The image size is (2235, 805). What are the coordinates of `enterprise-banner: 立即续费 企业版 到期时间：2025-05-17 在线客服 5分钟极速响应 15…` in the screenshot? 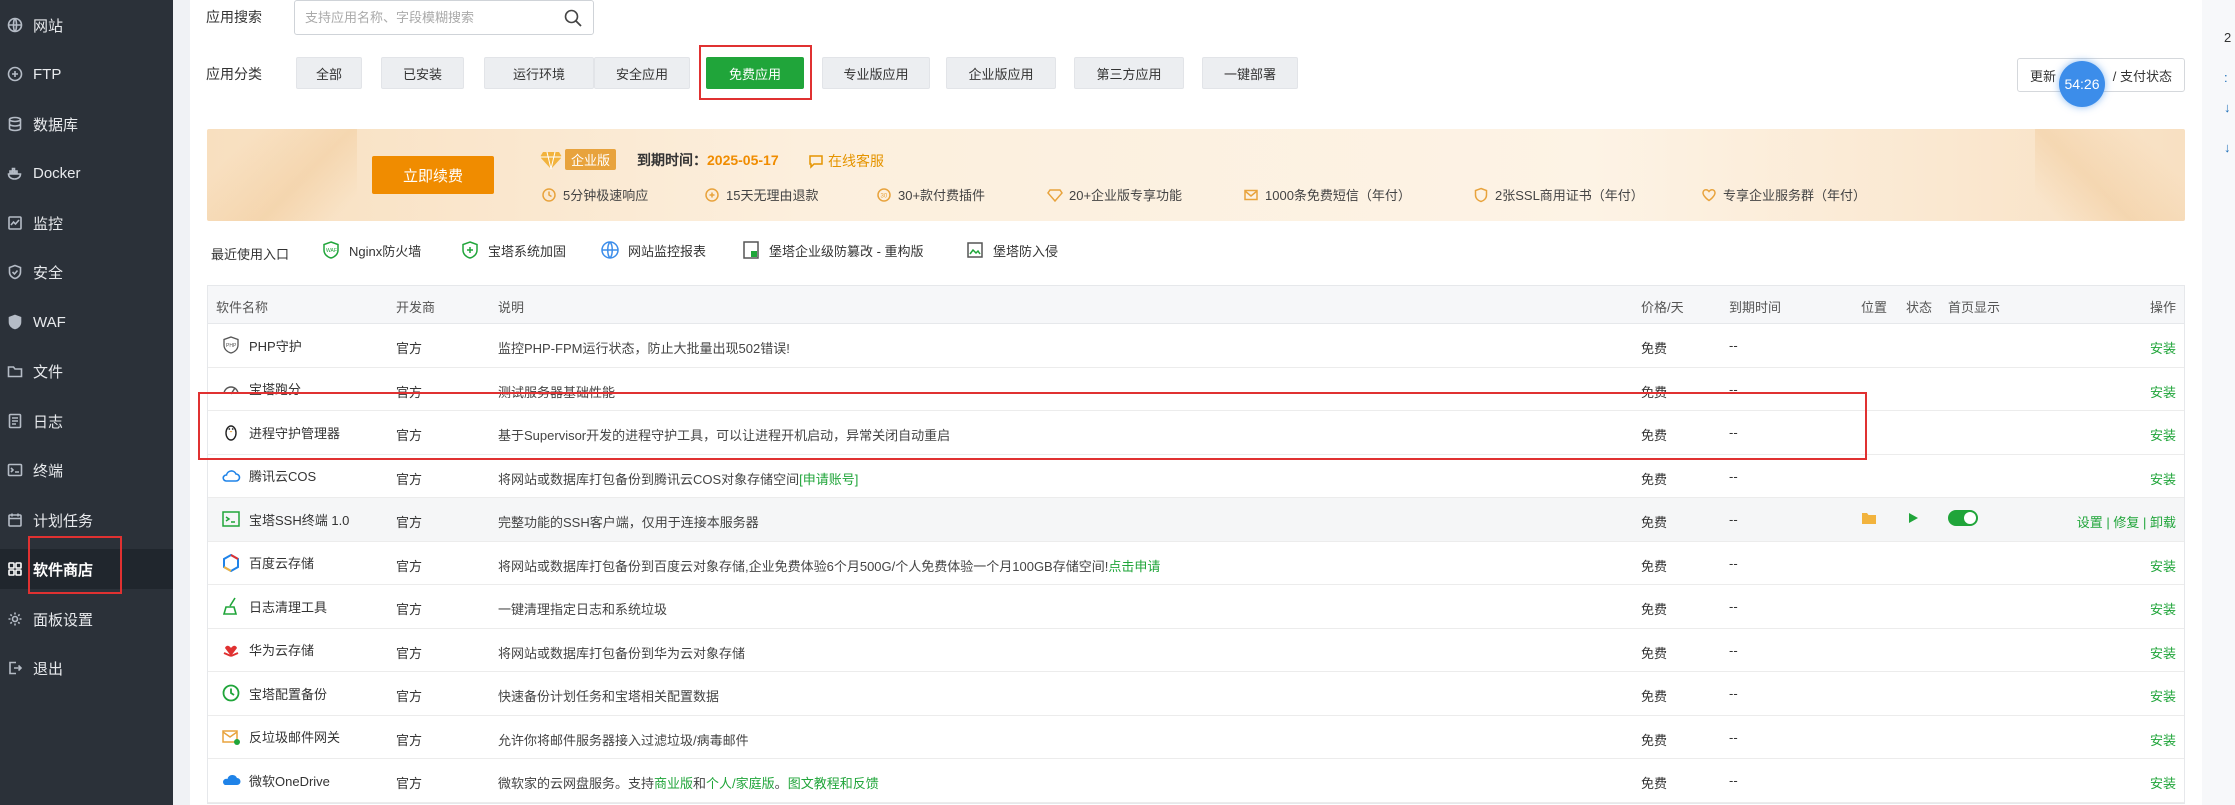 It's located at (1196, 175).